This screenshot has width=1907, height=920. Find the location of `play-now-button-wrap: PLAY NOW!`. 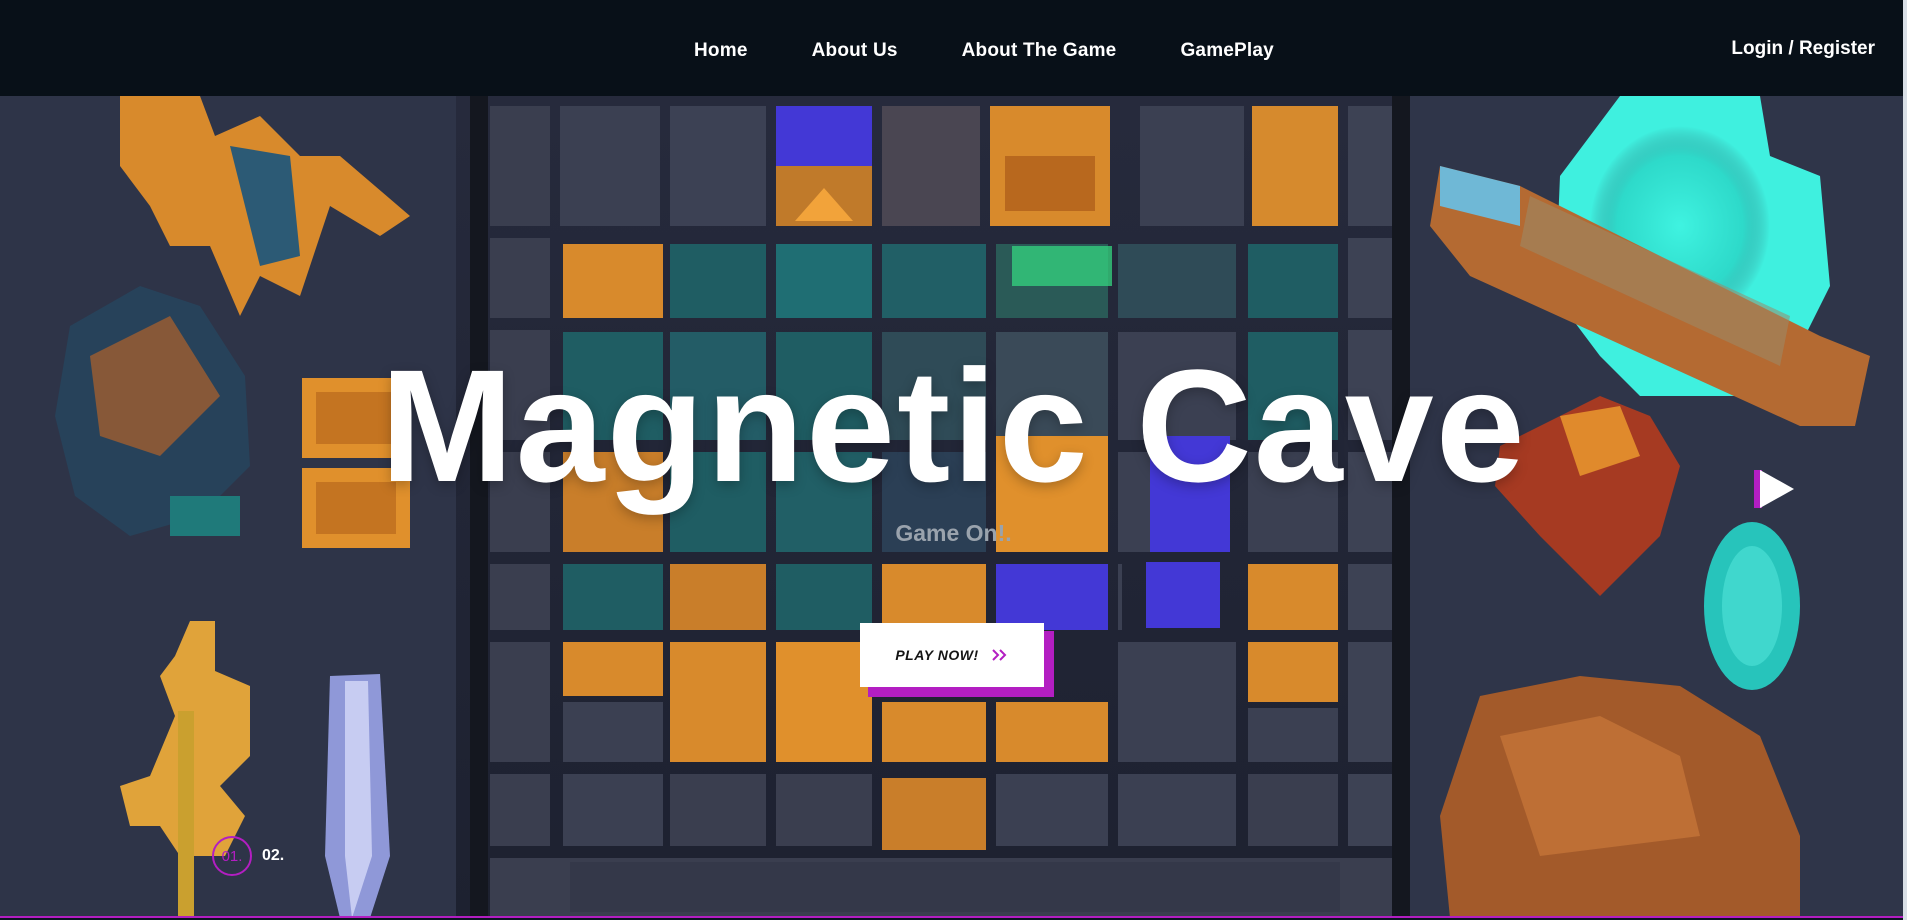

play-now-button-wrap: PLAY NOW! is located at coordinates (957, 660).